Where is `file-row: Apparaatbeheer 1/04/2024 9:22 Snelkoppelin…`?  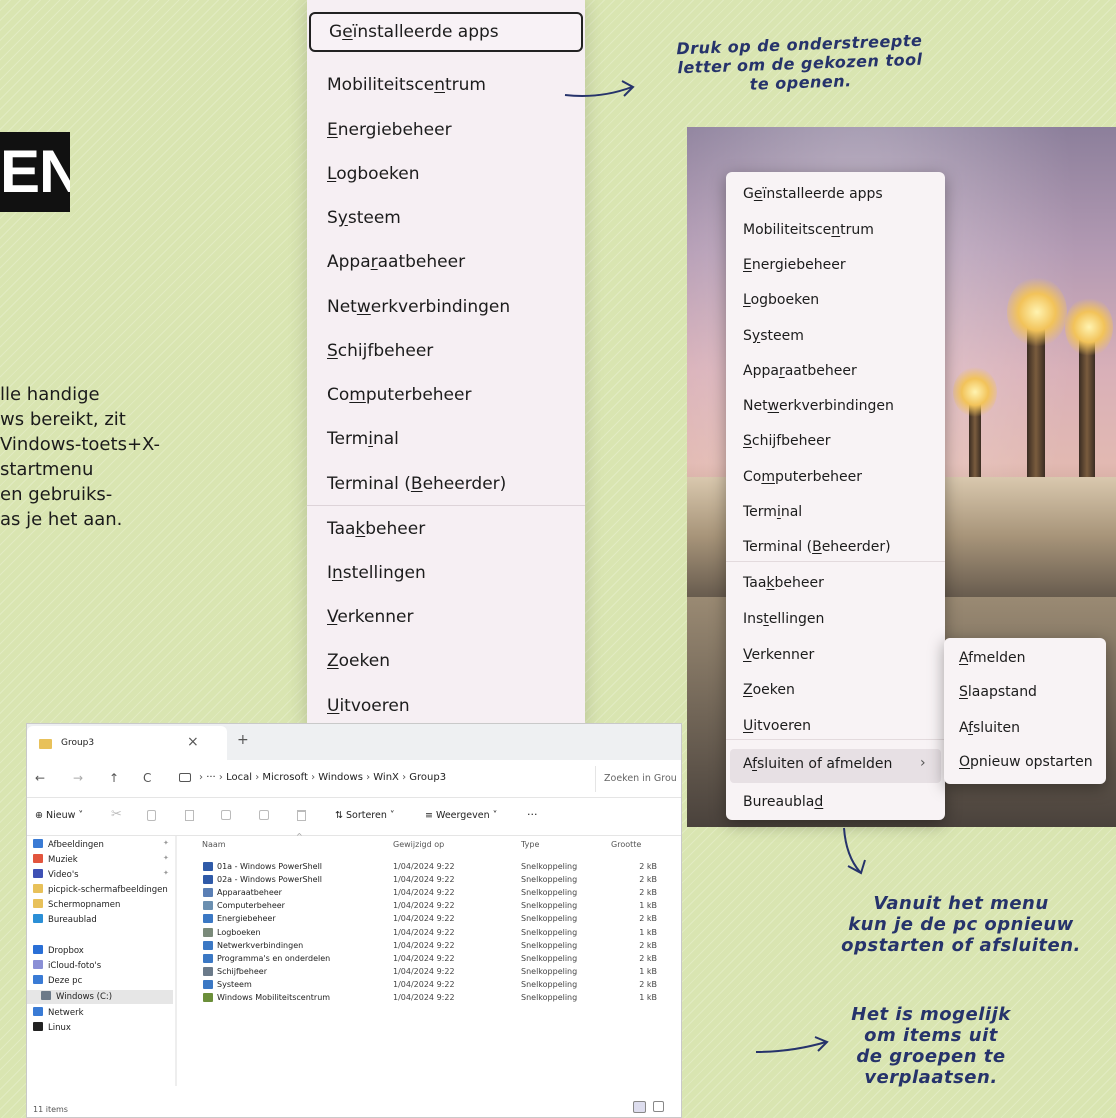 file-row: Apparaatbeheer 1/04/2024 9:22 Snelkoppelin… is located at coordinates (342, 893).